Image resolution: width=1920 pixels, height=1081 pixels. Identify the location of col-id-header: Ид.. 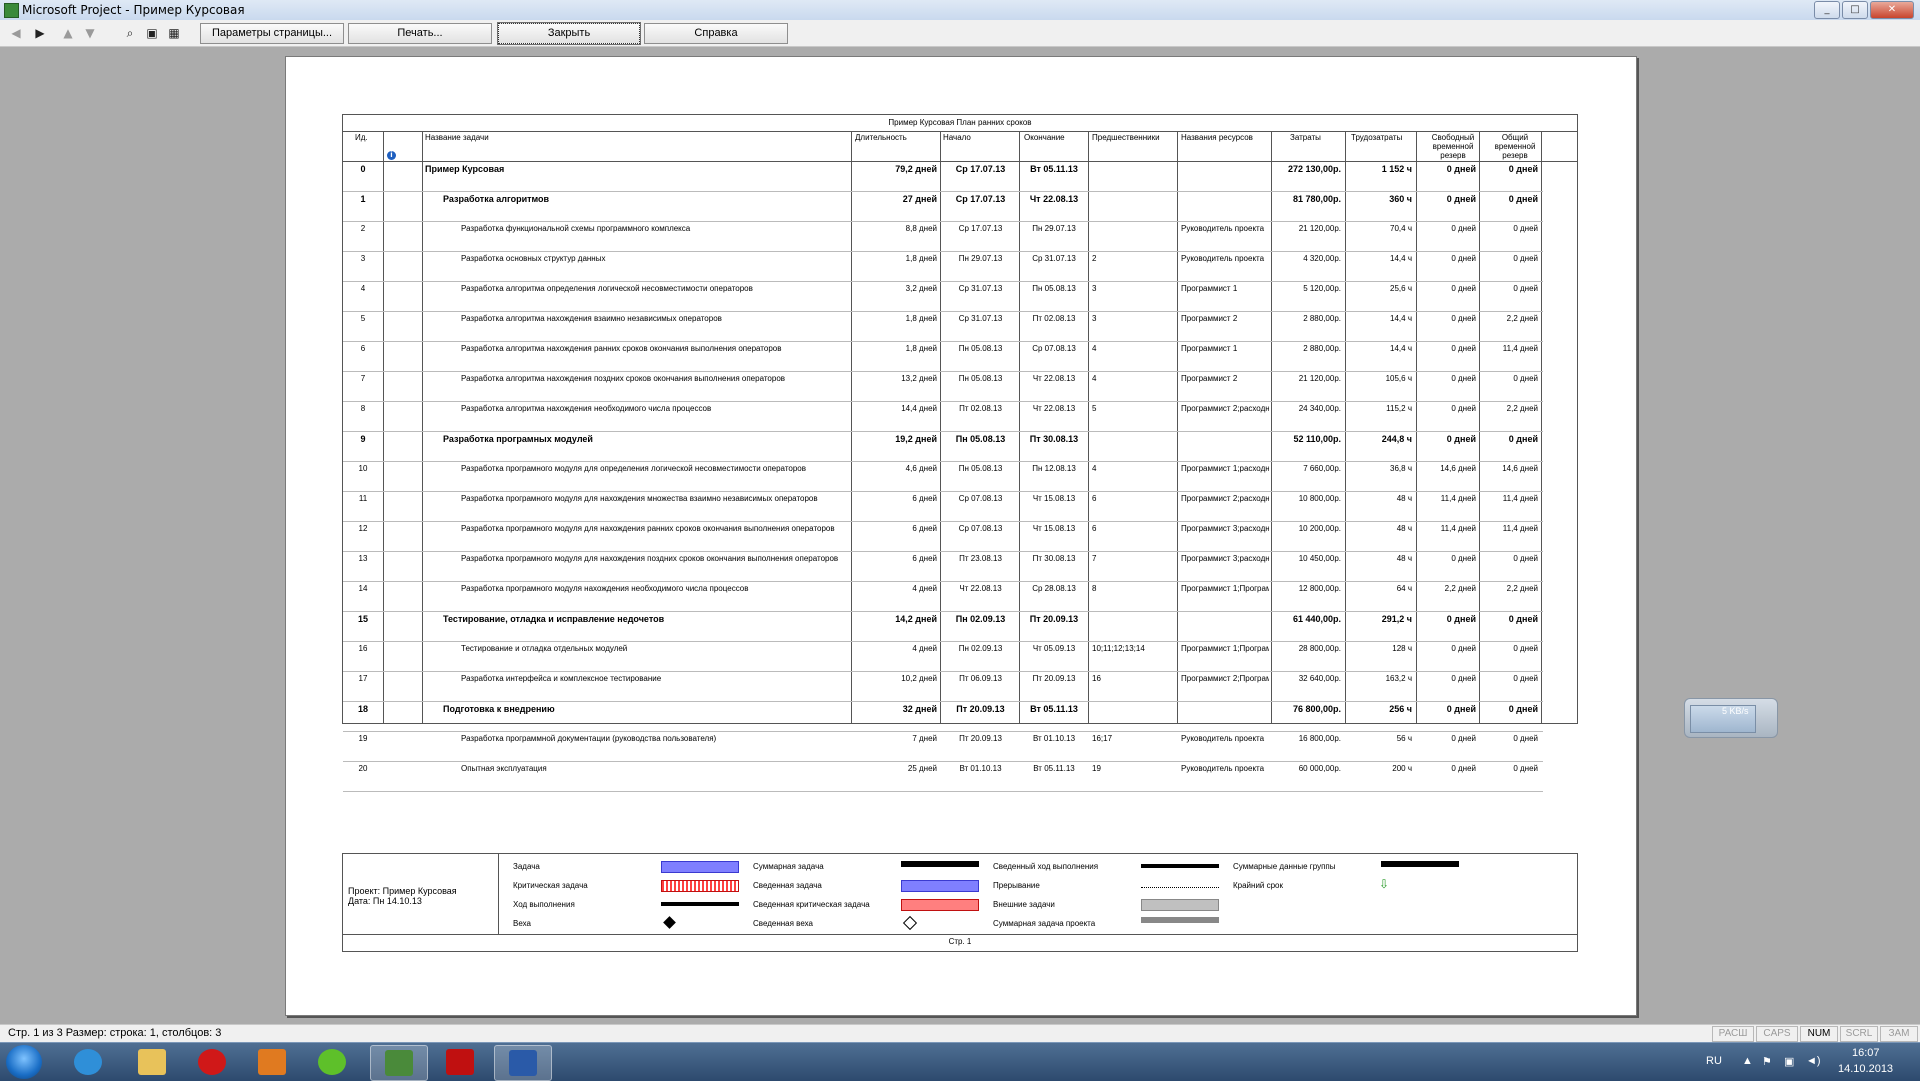
(361, 137).